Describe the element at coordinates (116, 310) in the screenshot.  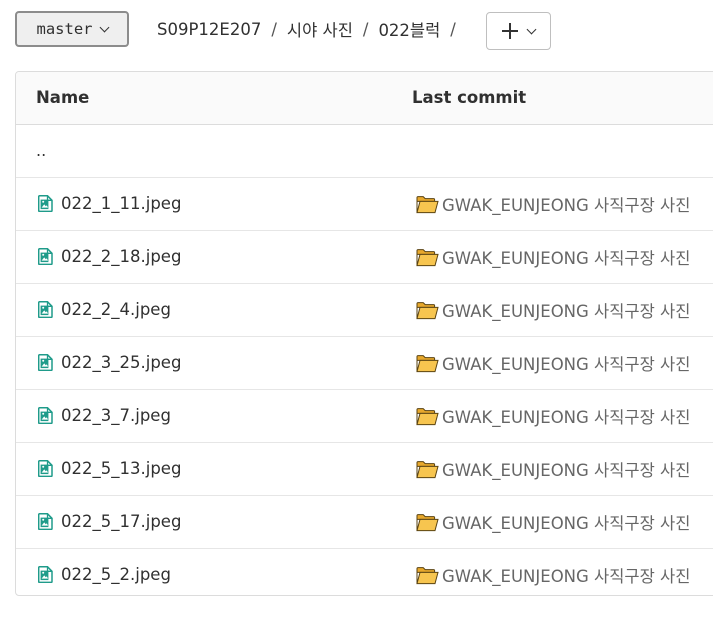
I see `file-name-link: 022_2_4.jpeg` at that location.